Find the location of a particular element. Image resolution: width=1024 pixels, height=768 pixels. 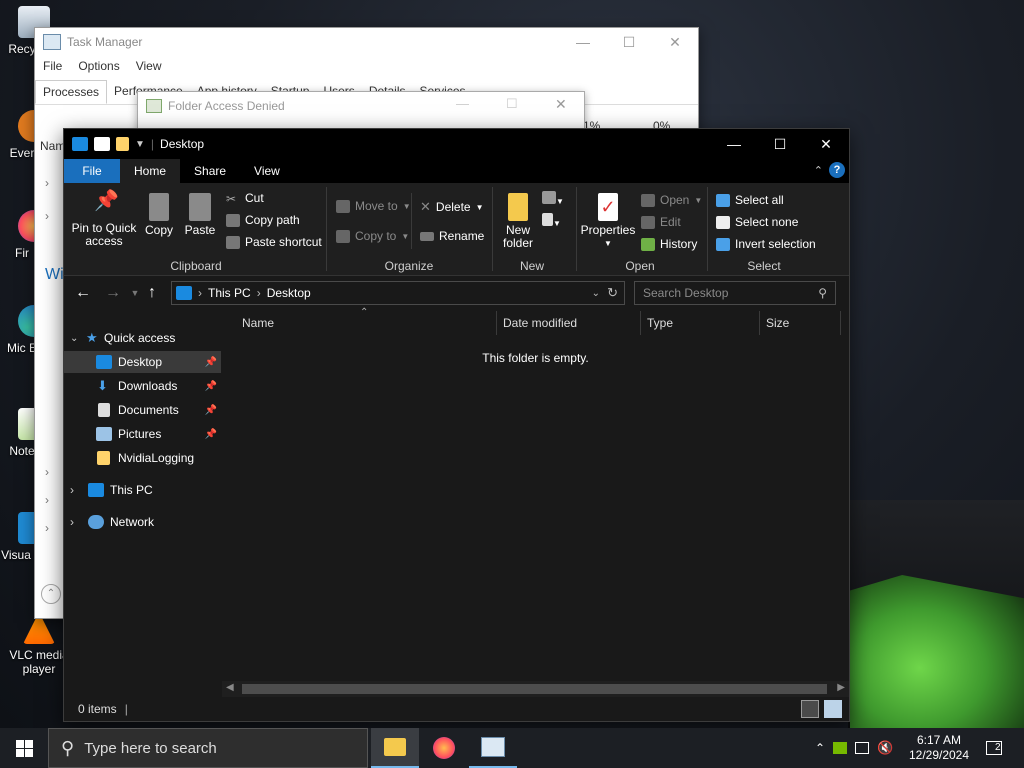

tm-tab-processes: Processes is located at coordinates (71, 92).